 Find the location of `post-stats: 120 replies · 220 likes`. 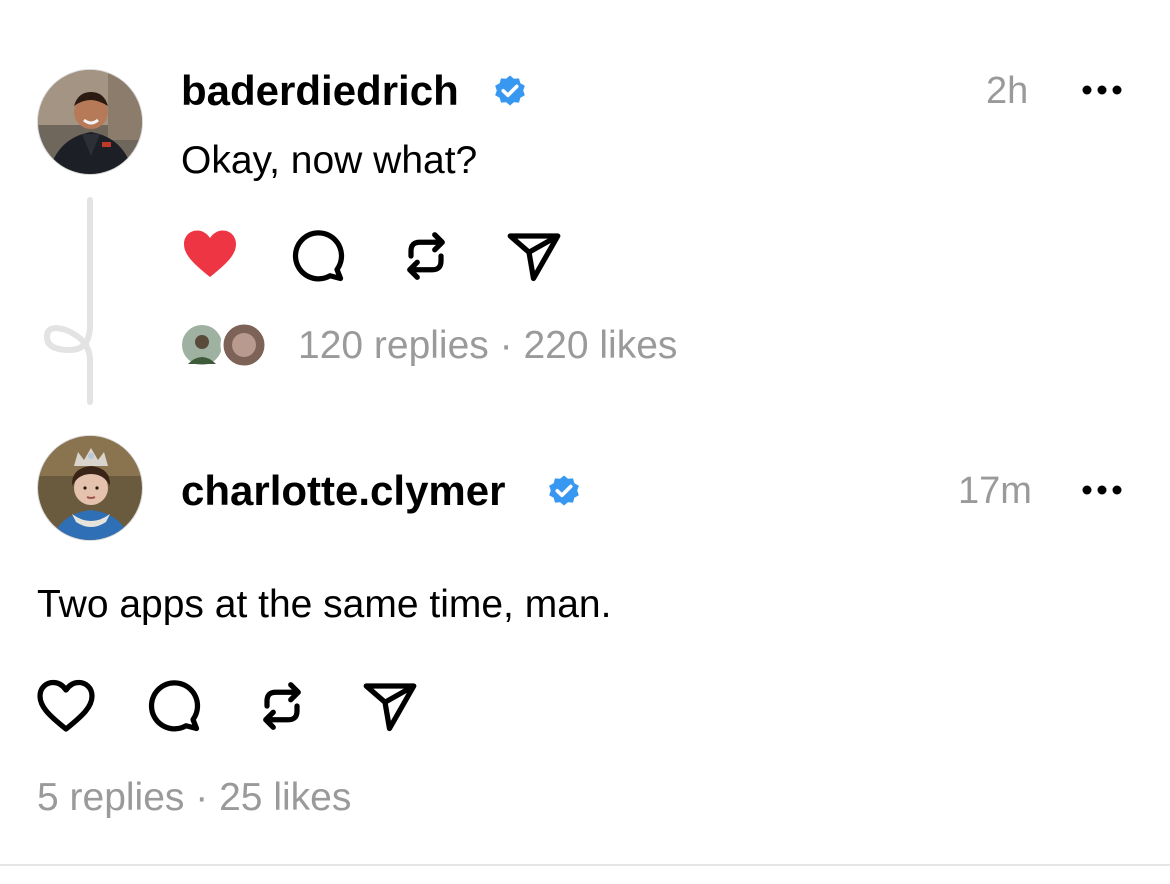

post-stats: 120 replies · 220 likes is located at coordinates (487, 345).